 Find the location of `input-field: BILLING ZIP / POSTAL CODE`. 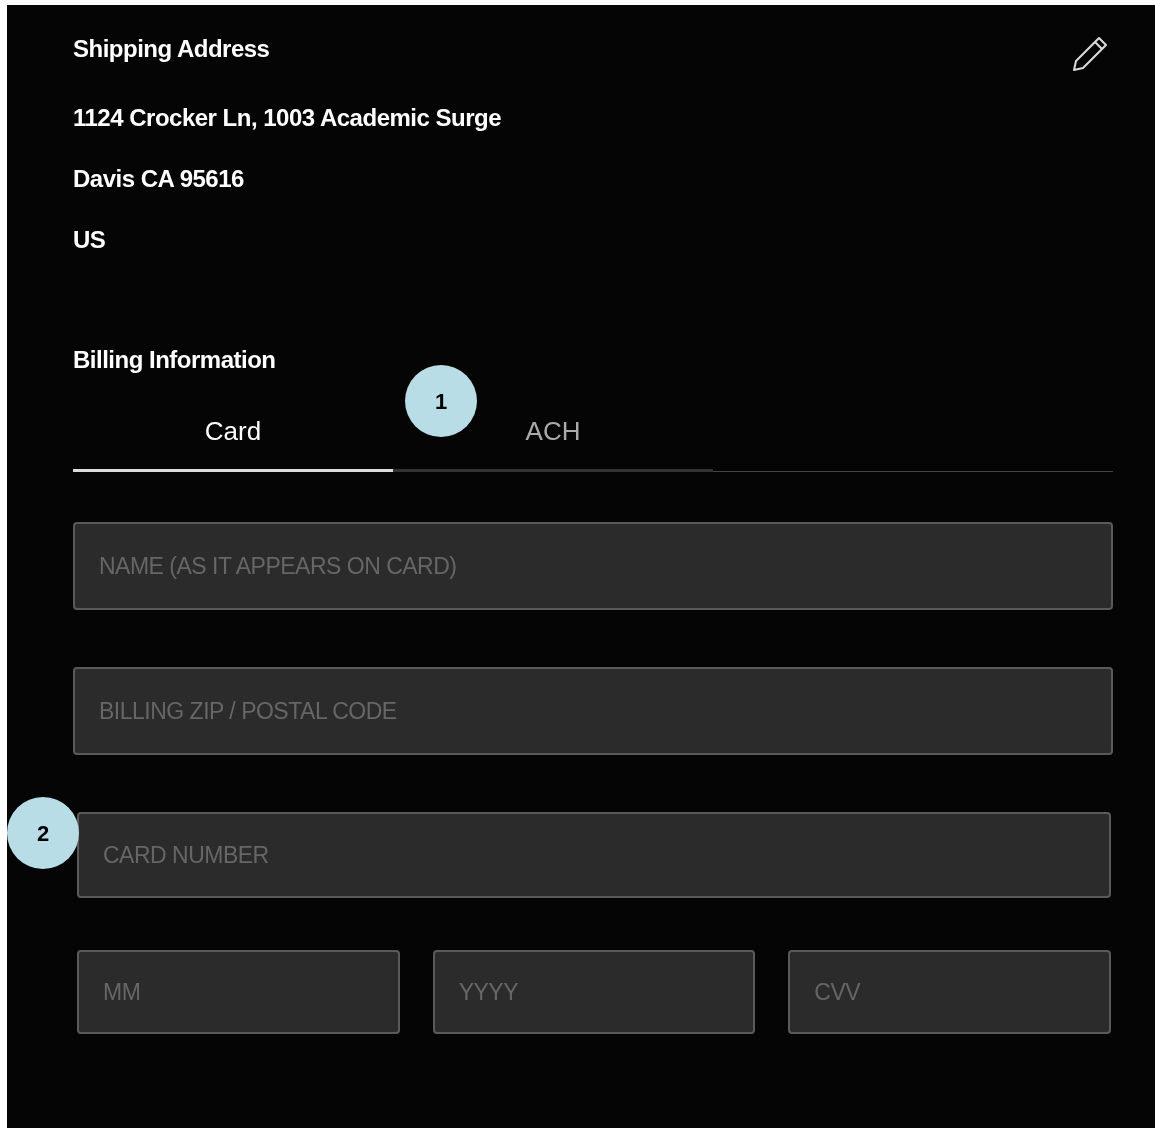

input-field: BILLING ZIP / POSTAL CODE is located at coordinates (593, 711).